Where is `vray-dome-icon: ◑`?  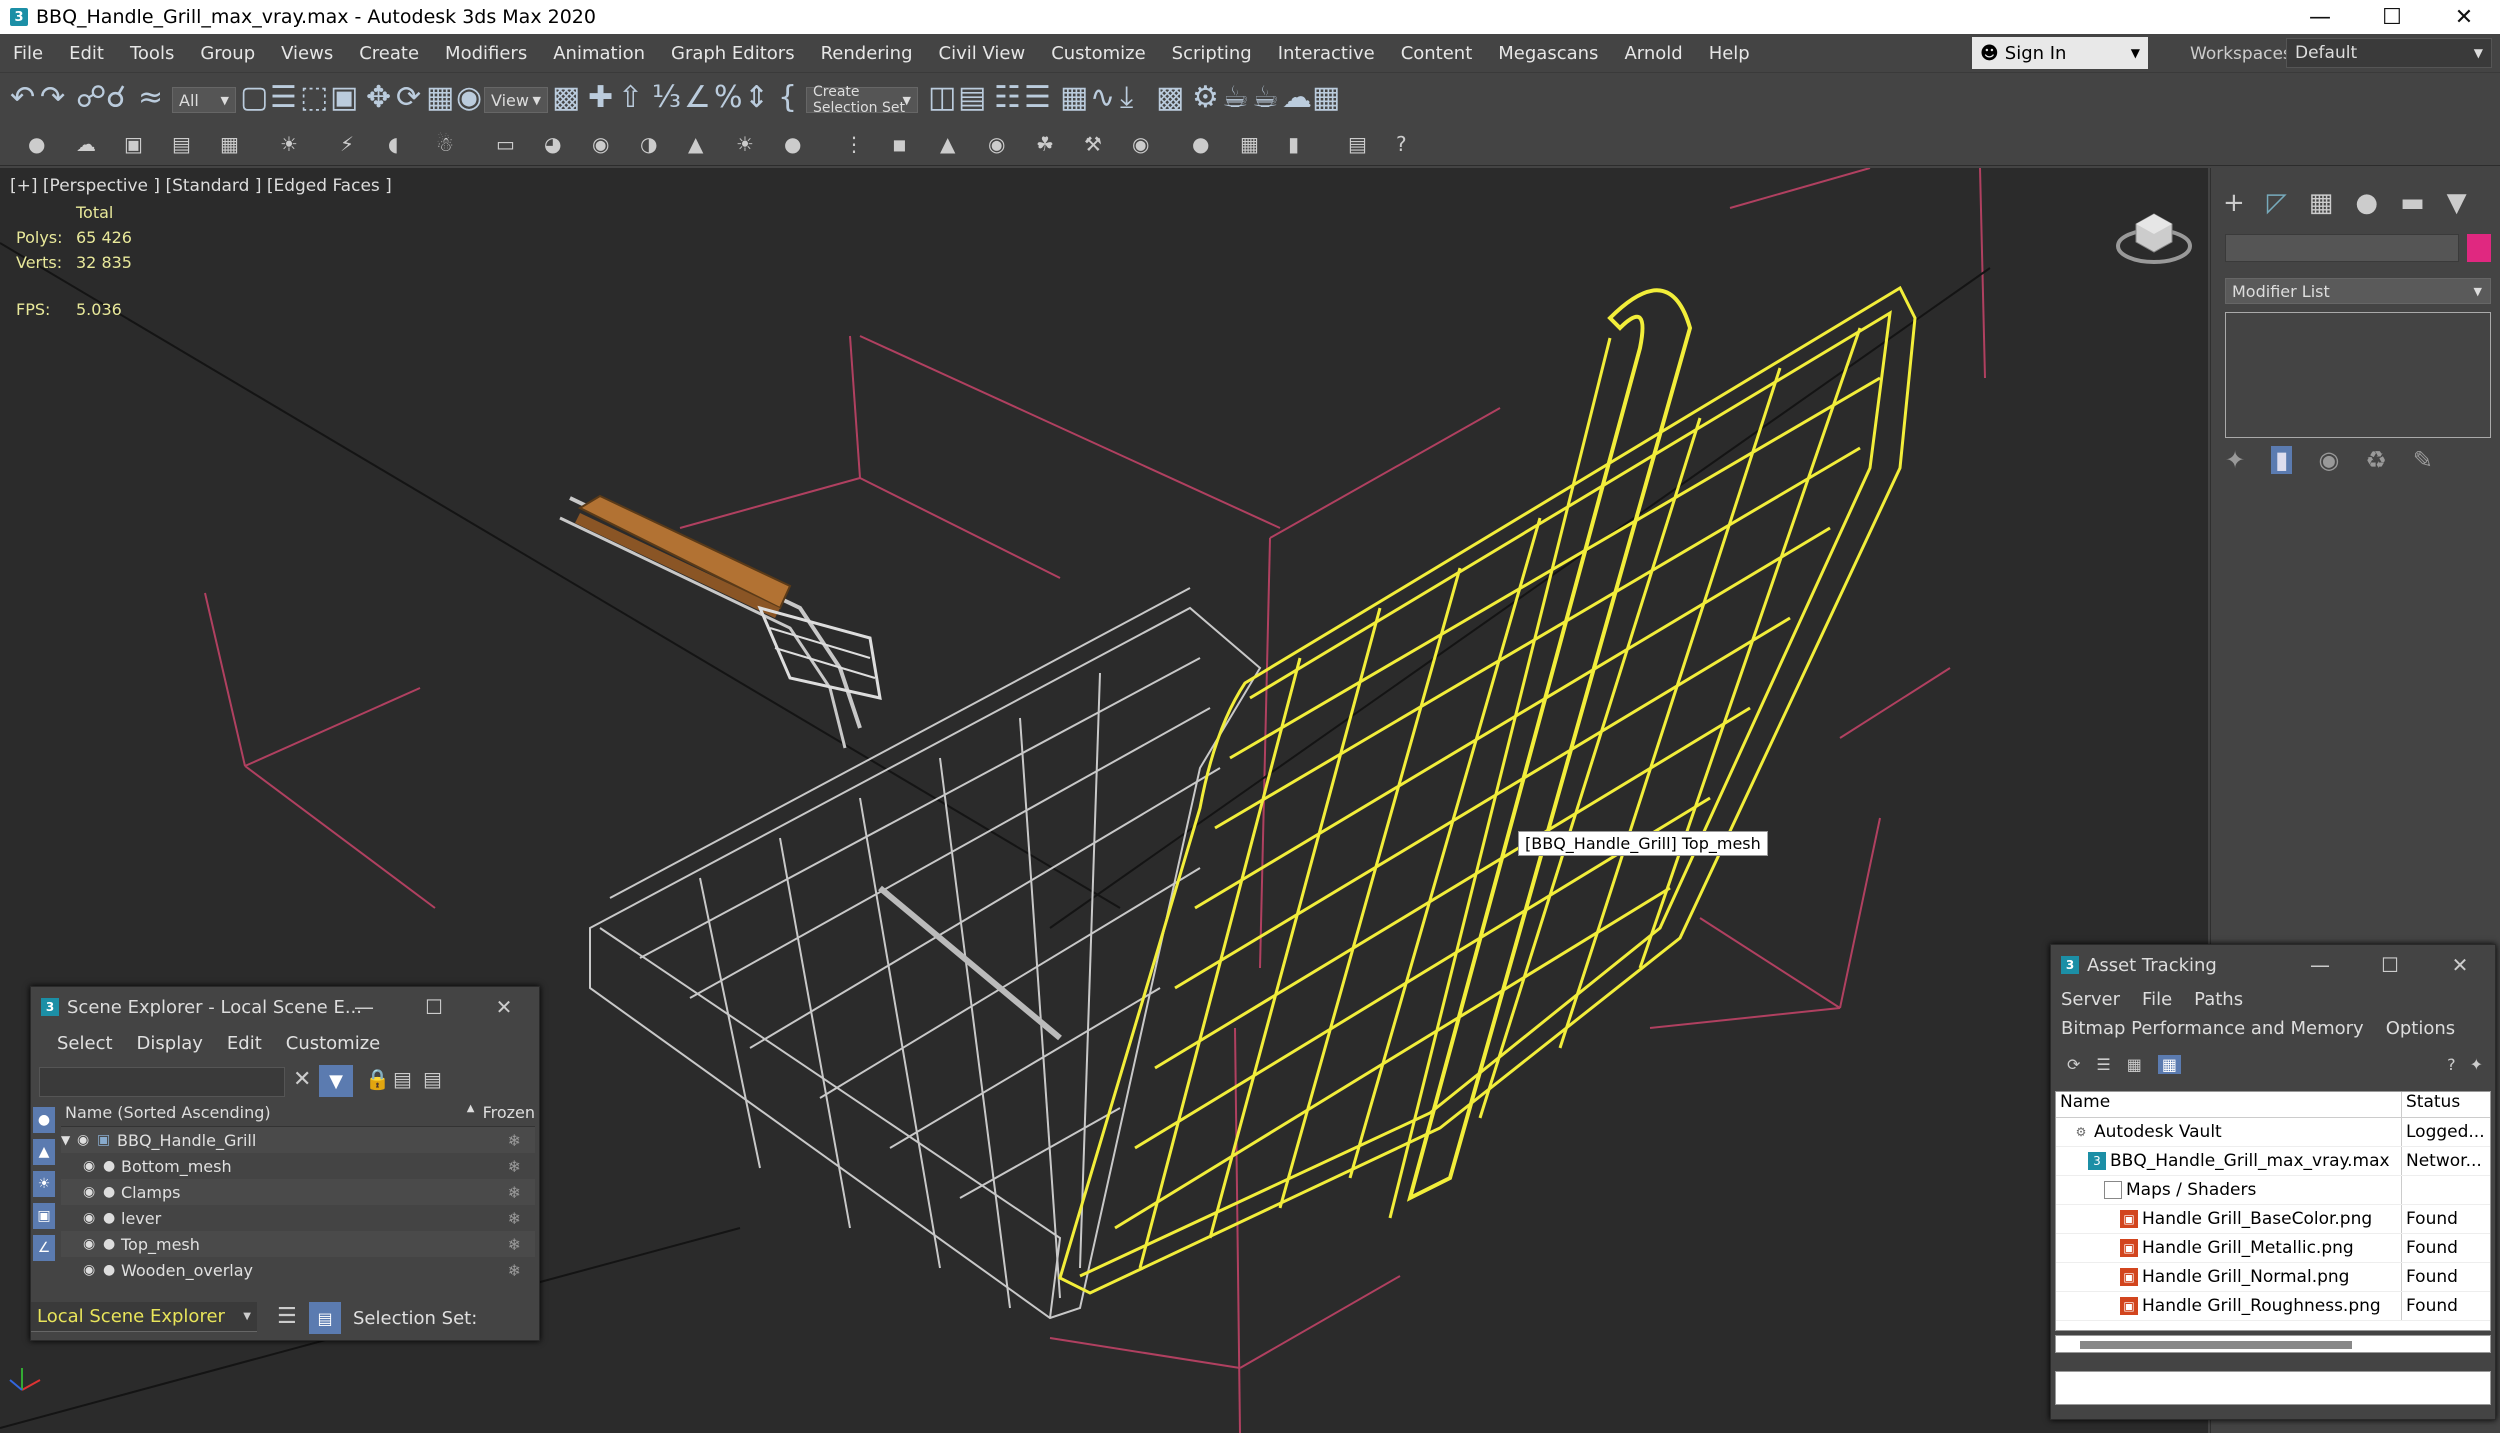 vray-dome-icon: ◑ is located at coordinates (648, 144).